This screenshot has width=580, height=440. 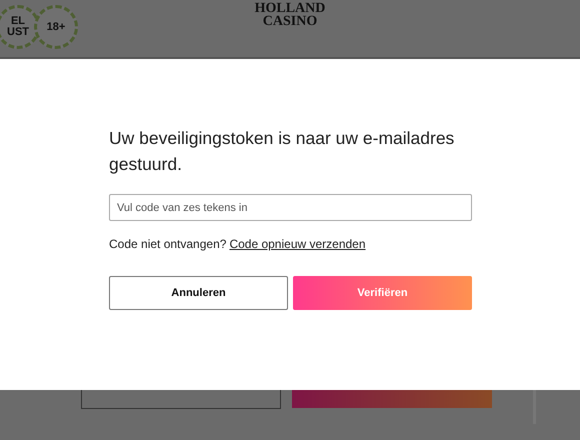 I want to click on resend-prompt: Code niet ontvangen?, so click(x=167, y=244).